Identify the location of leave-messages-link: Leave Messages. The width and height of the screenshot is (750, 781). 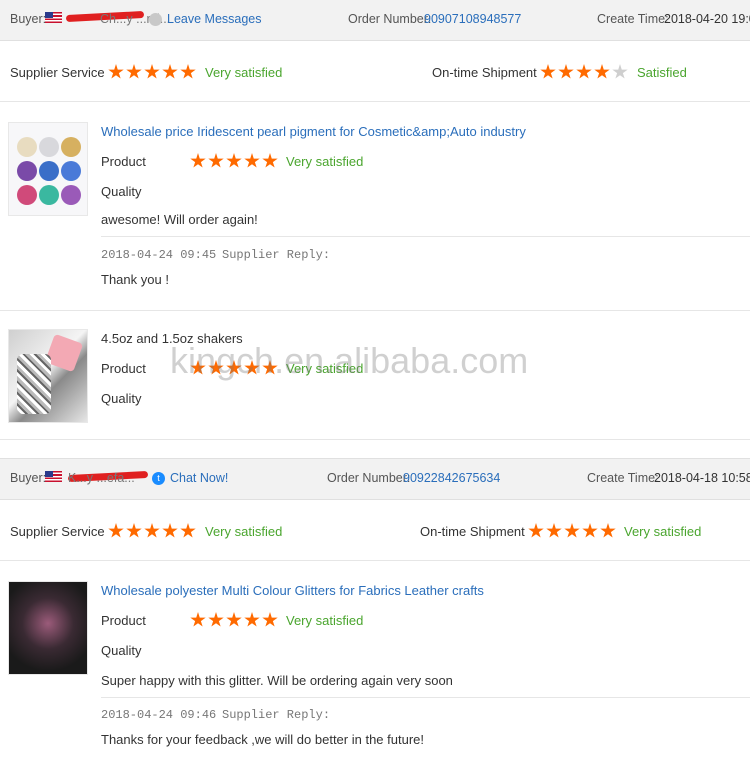
(214, 19).